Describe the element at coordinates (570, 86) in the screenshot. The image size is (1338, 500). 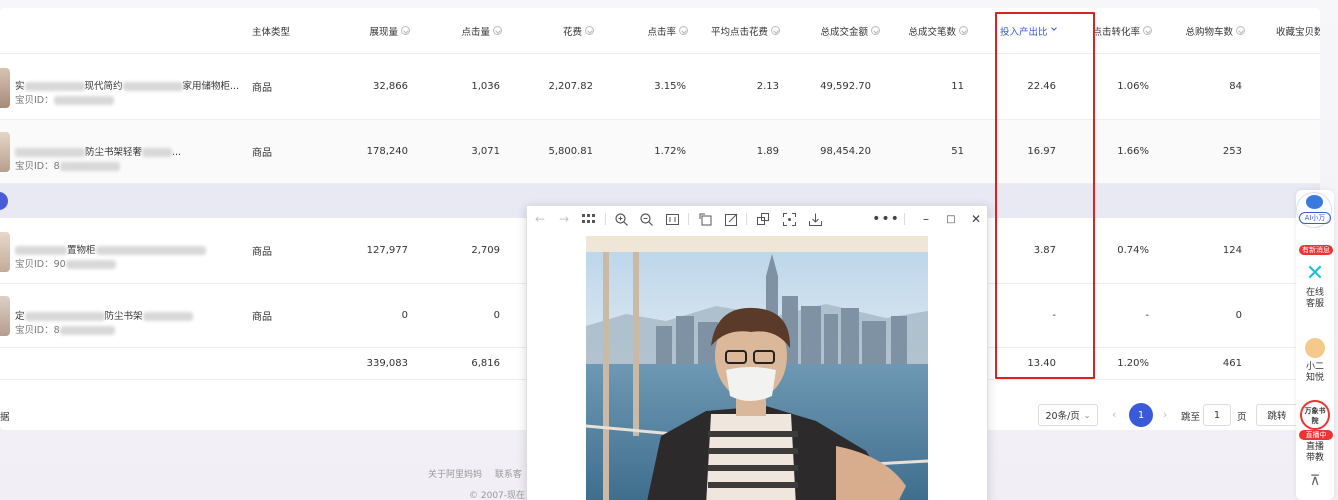
I see `cost-cell: 2,207.82` at that location.